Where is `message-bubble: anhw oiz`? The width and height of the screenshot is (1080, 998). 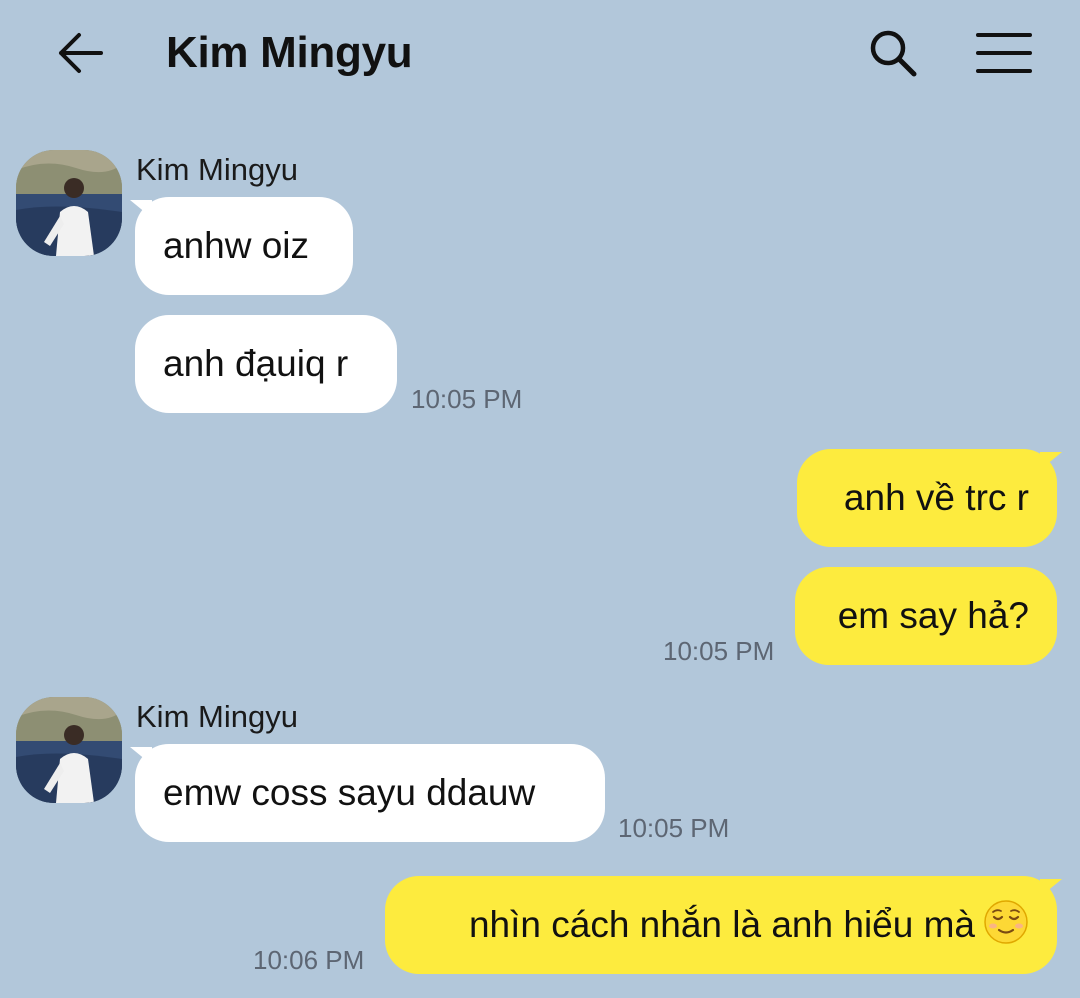 message-bubble: anhw oiz is located at coordinates (244, 246).